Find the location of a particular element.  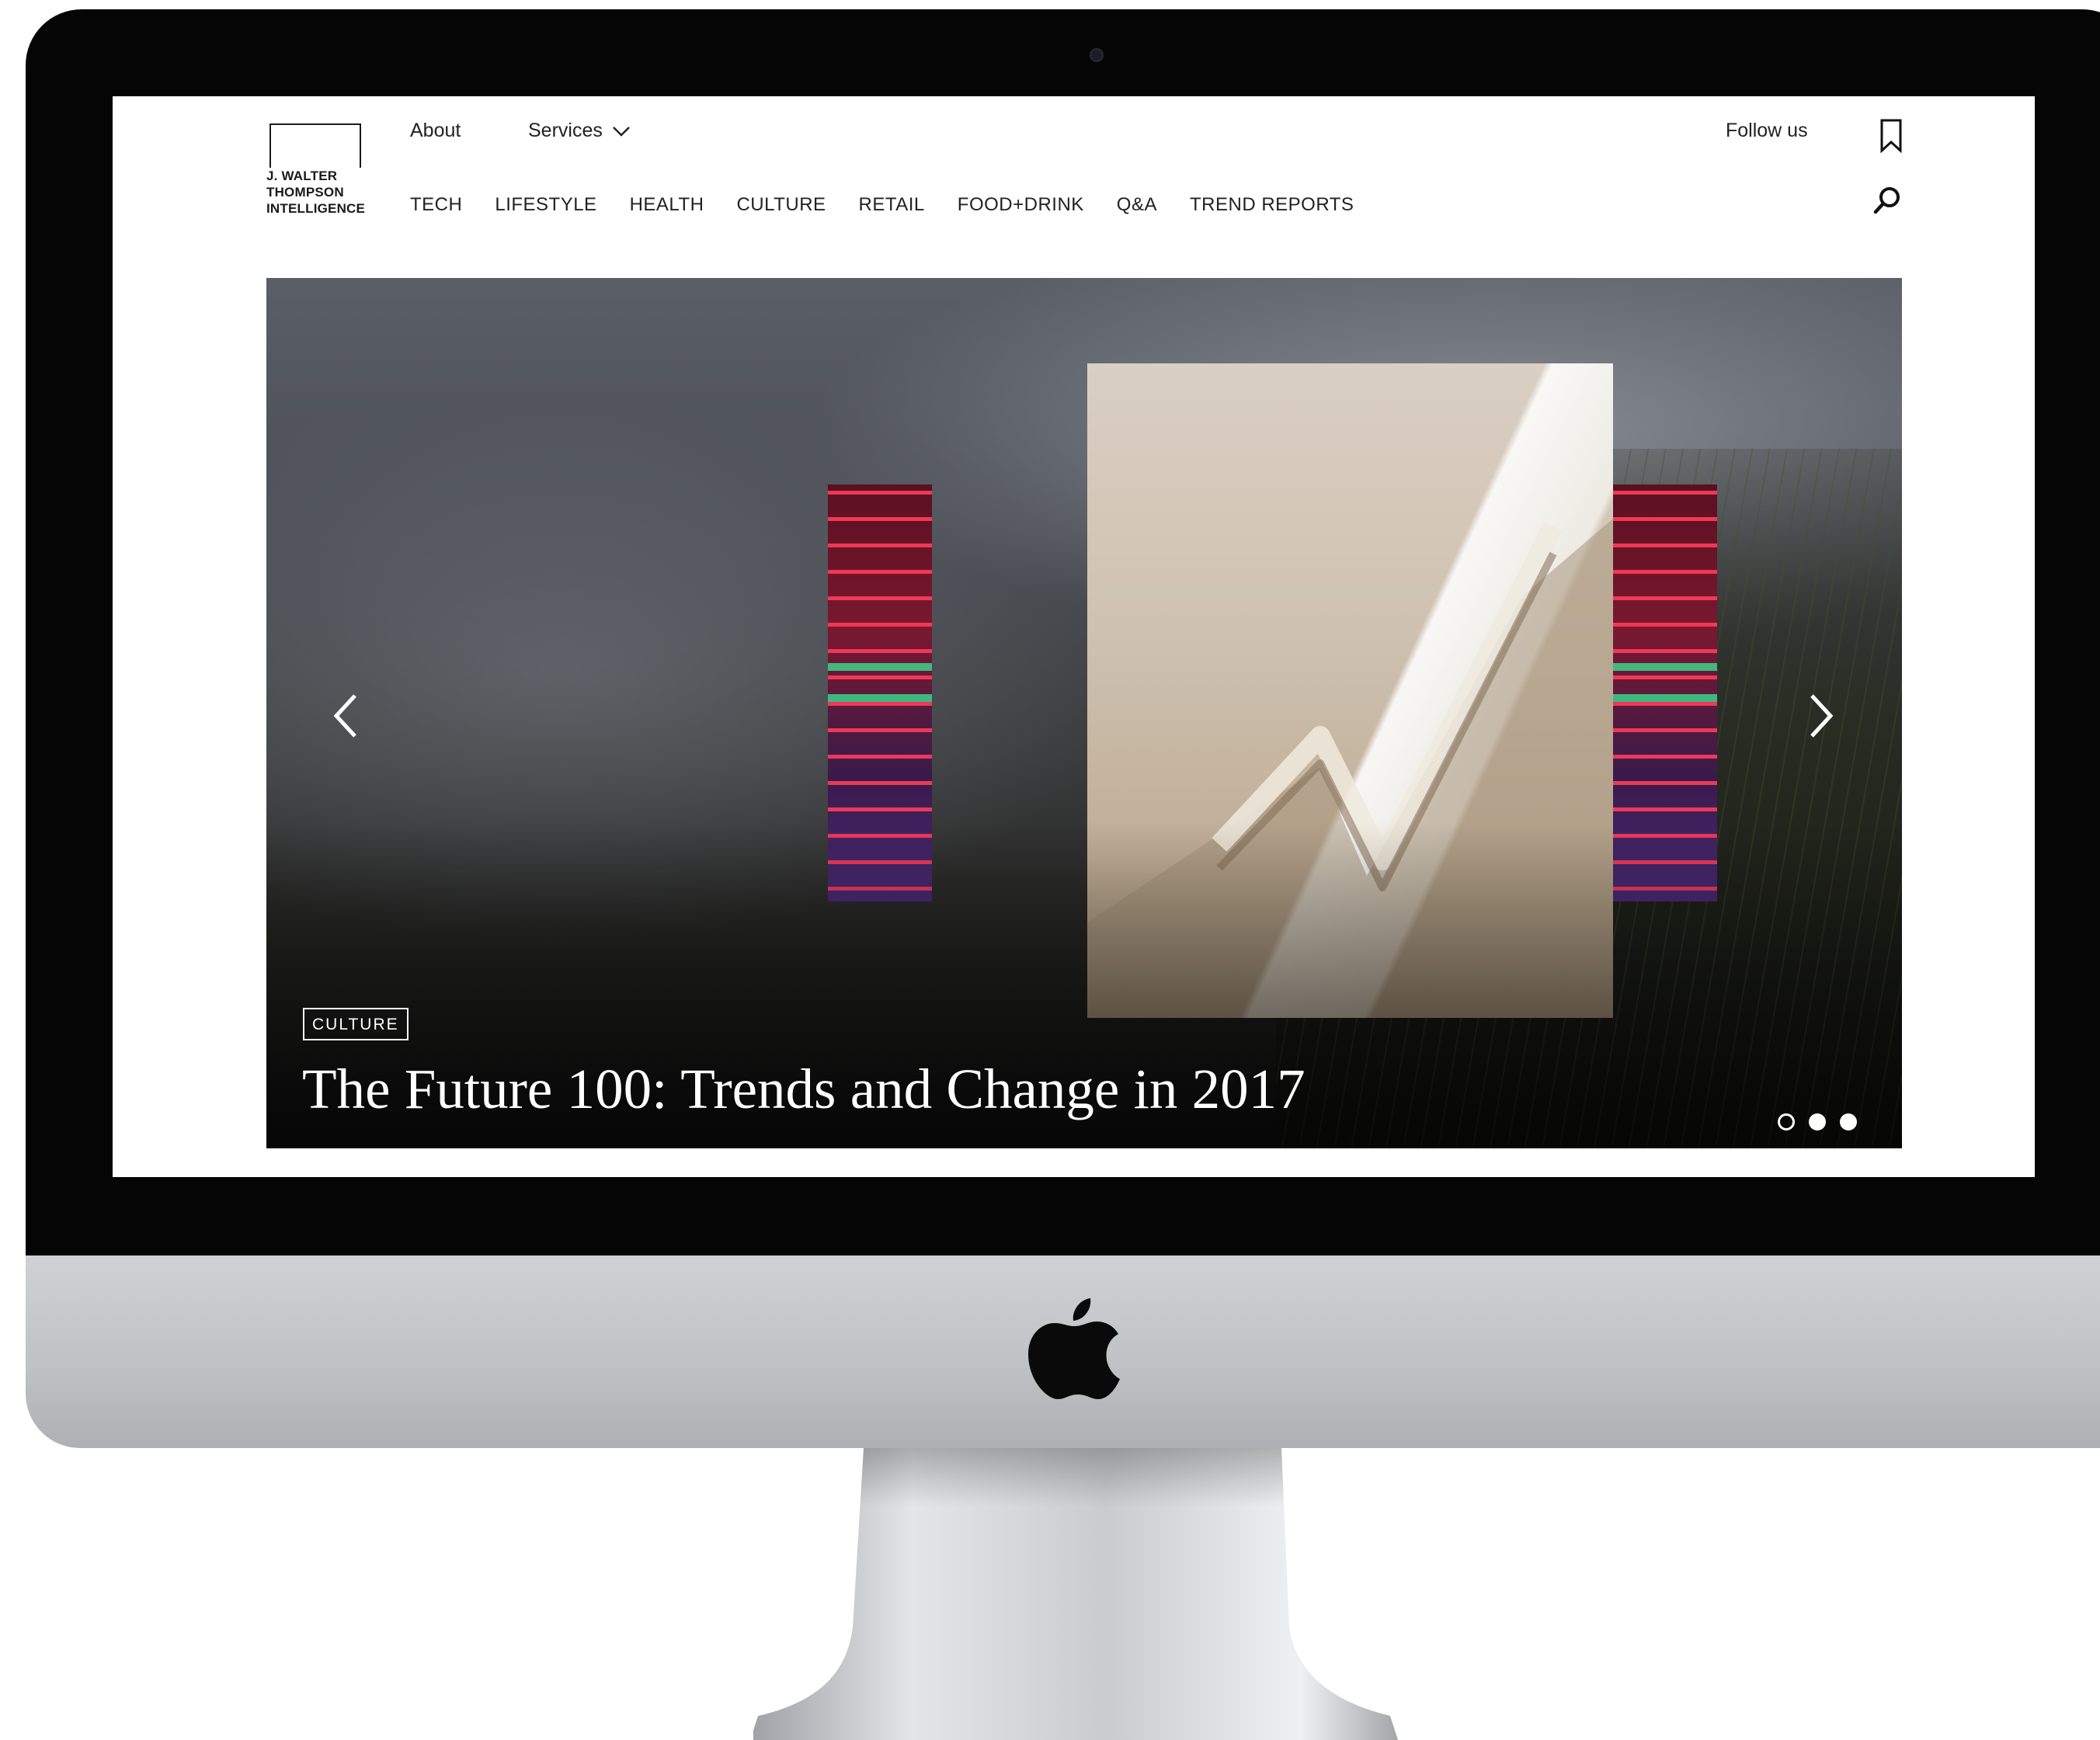

imac-stand is located at coordinates (1075, 1594).